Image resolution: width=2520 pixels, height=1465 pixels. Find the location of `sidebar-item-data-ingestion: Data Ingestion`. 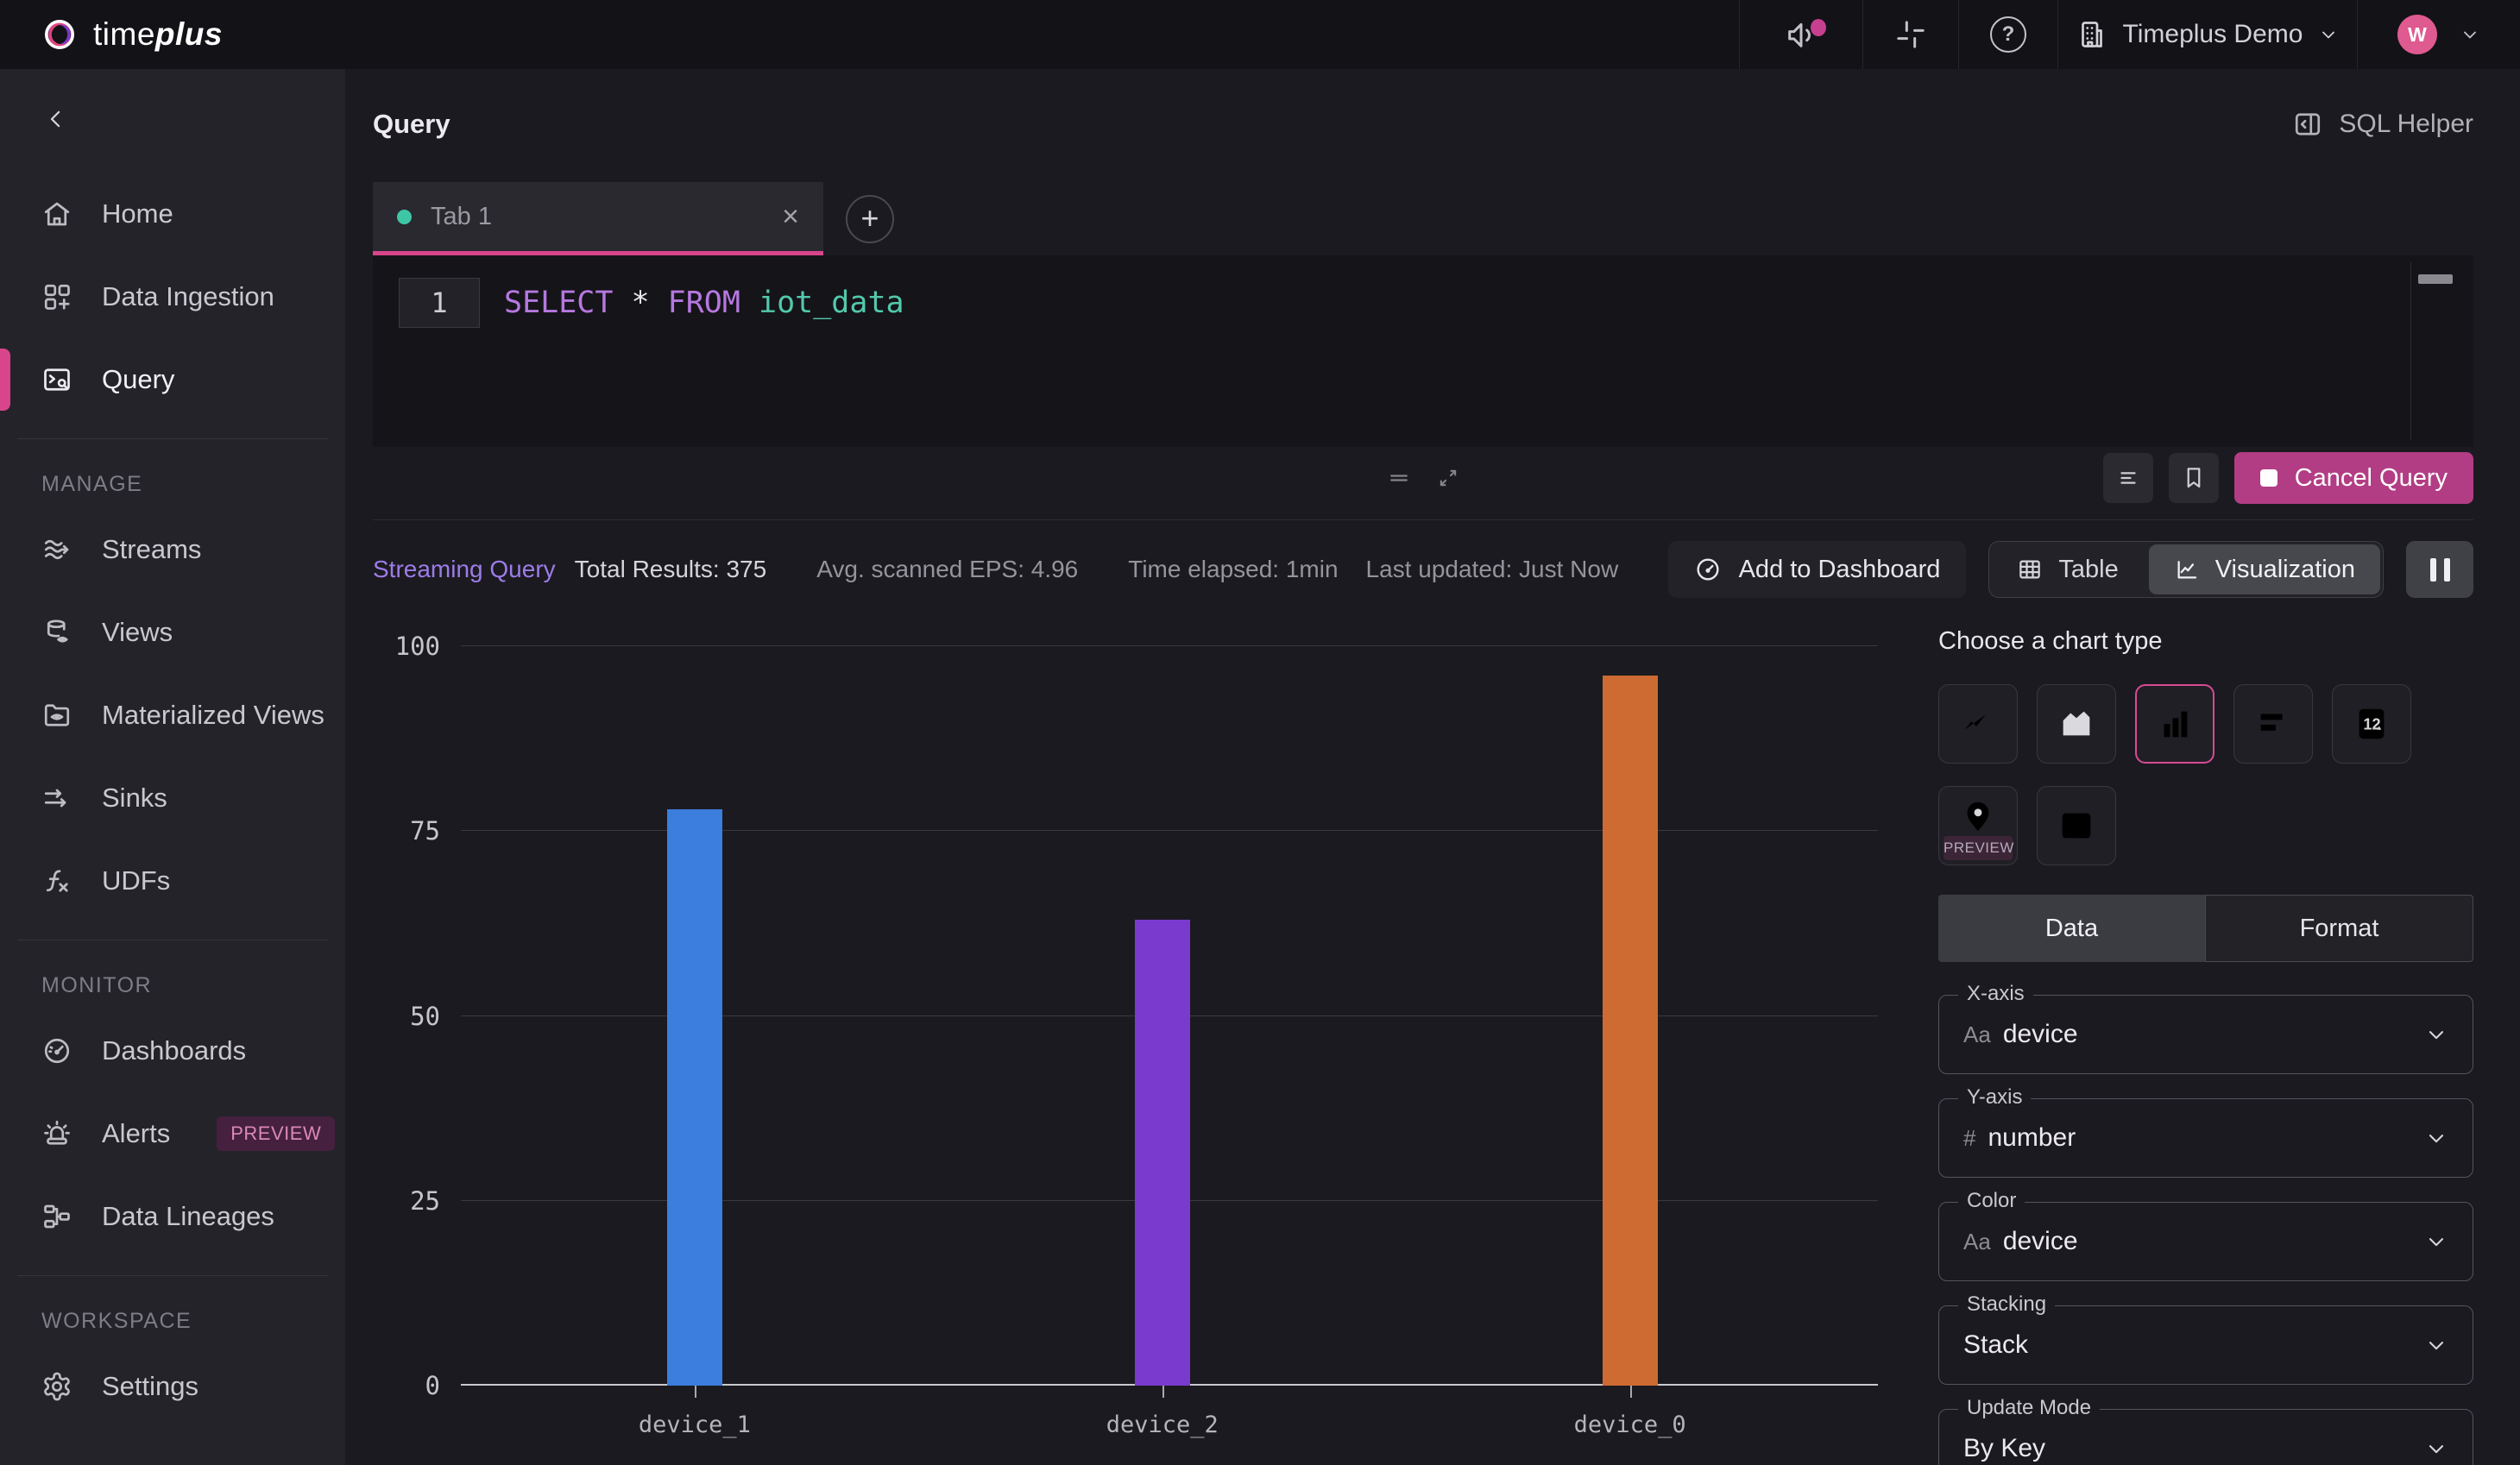

sidebar-item-data-ingestion: Data Ingestion is located at coordinates (173, 296).